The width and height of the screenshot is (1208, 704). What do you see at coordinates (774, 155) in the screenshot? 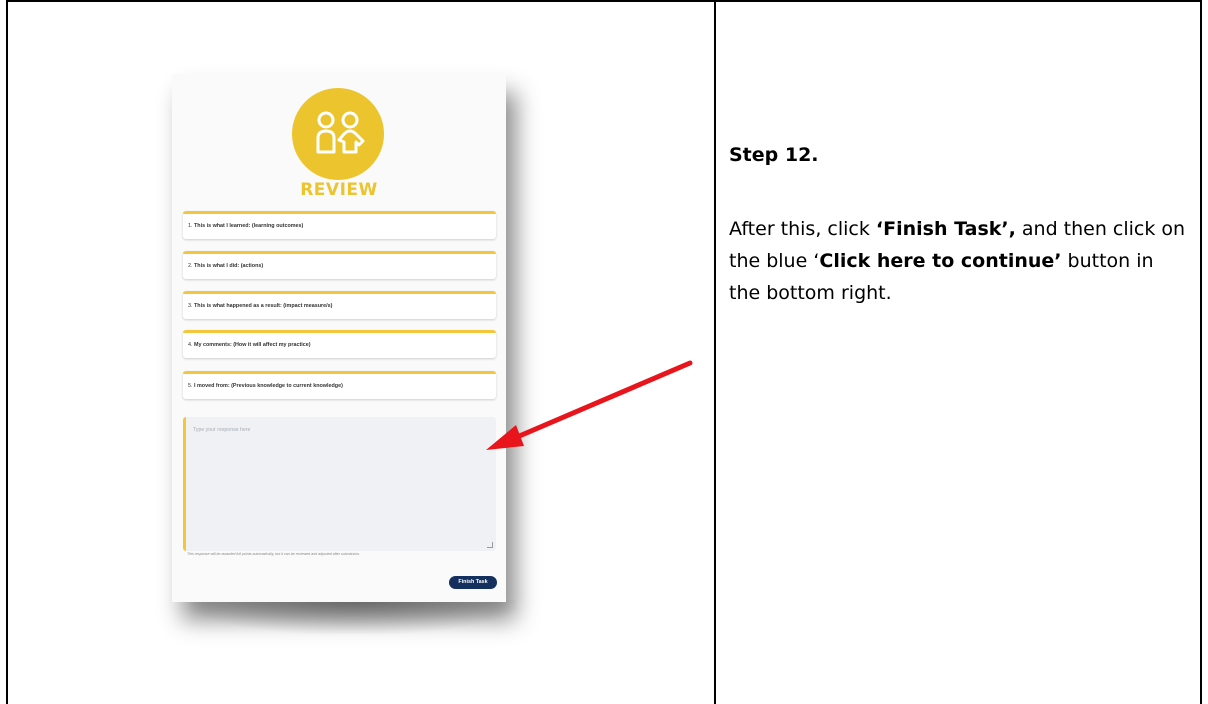
I see `step-title: Step 12.` at bounding box center [774, 155].